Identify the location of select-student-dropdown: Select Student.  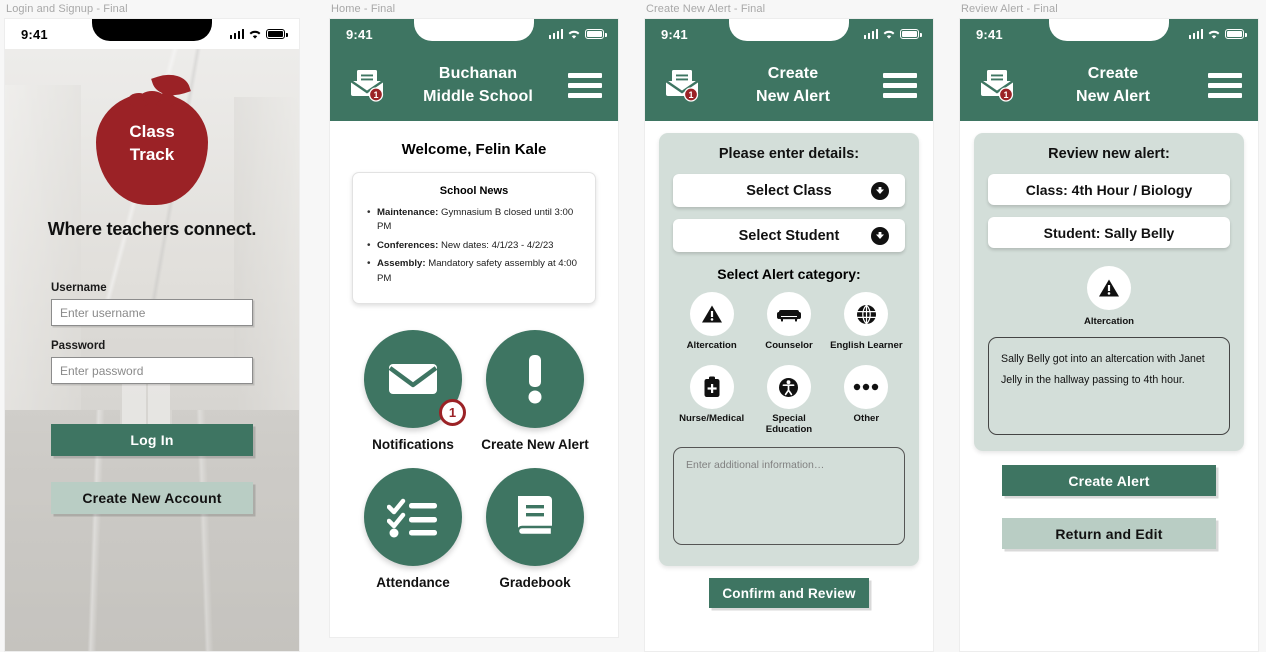
(789, 235).